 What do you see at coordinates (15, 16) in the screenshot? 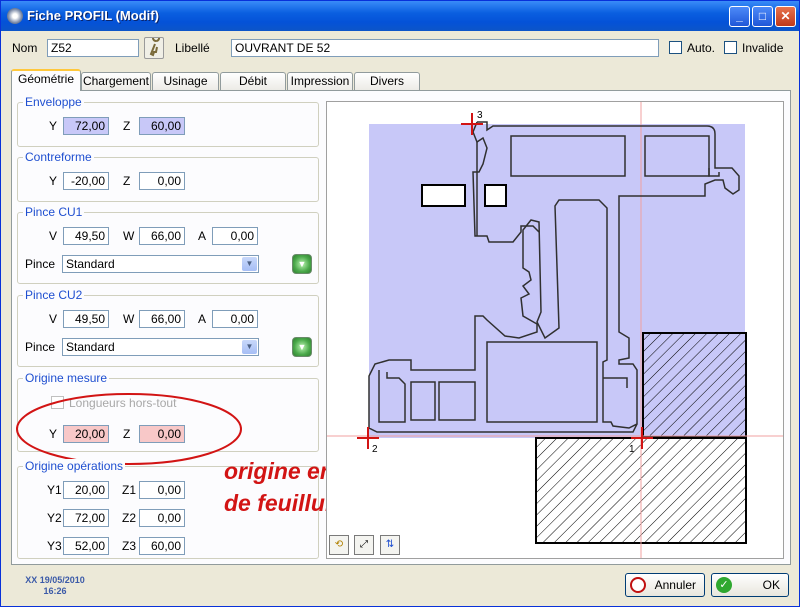
I see `app-icon` at bounding box center [15, 16].